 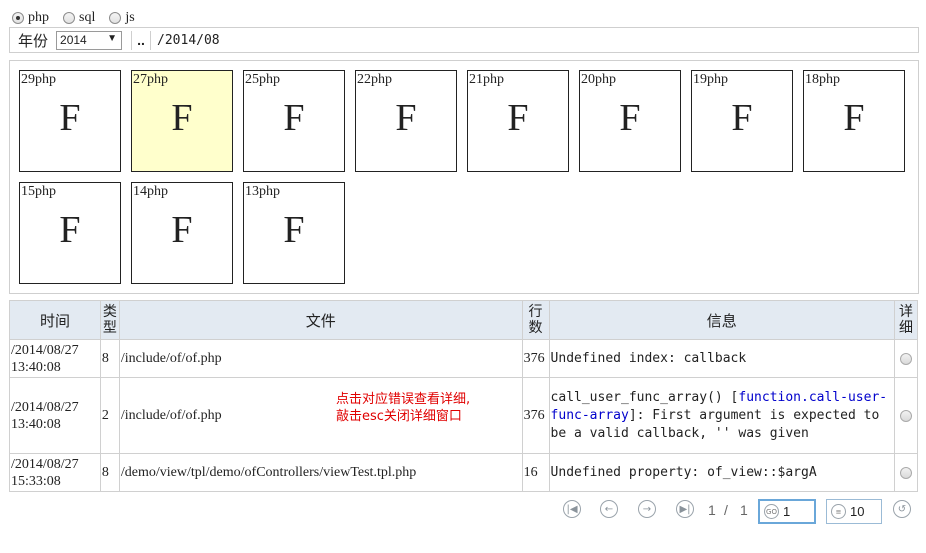 I want to click on year-toolbar: 年份 2014 ▼ .. /2014/08, so click(x=464, y=40).